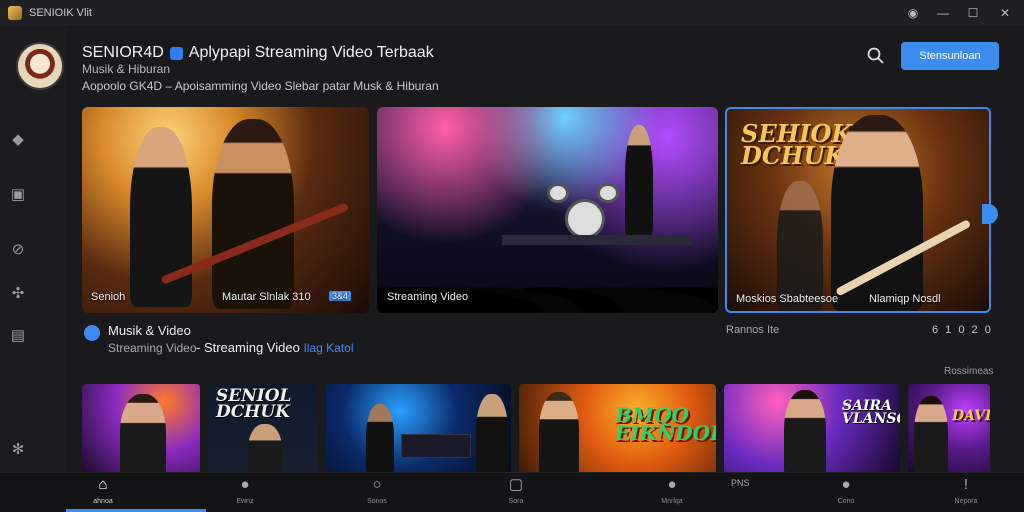 This screenshot has height=512, width=1024. I want to click on hero-card-1: Senioh Mautar Slnlak 310 3&4, so click(225, 210).